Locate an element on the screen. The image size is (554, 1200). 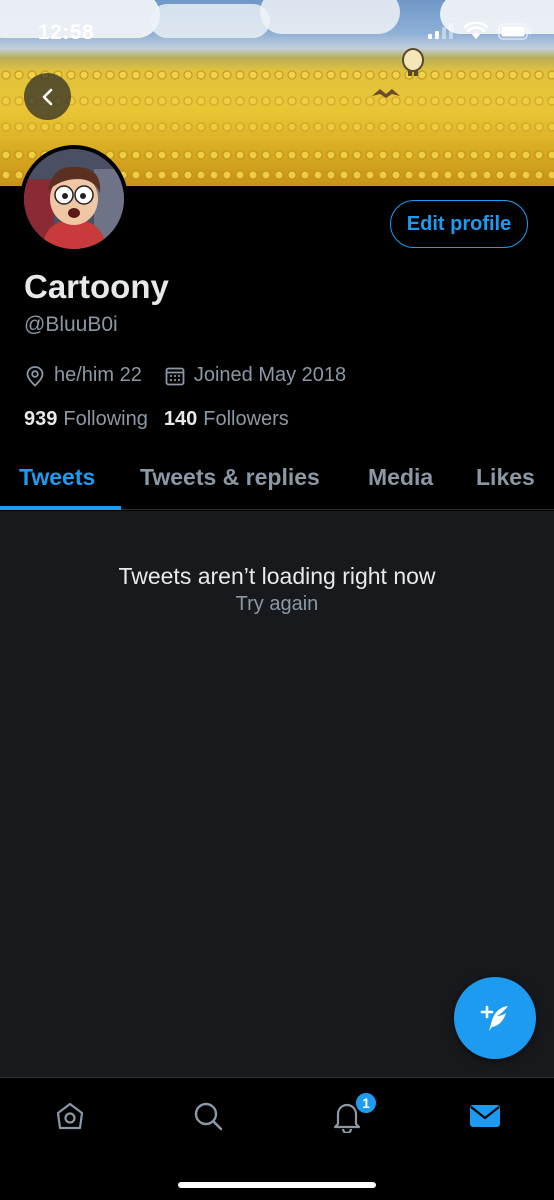
followers-label: Followers is located at coordinates (246, 419).